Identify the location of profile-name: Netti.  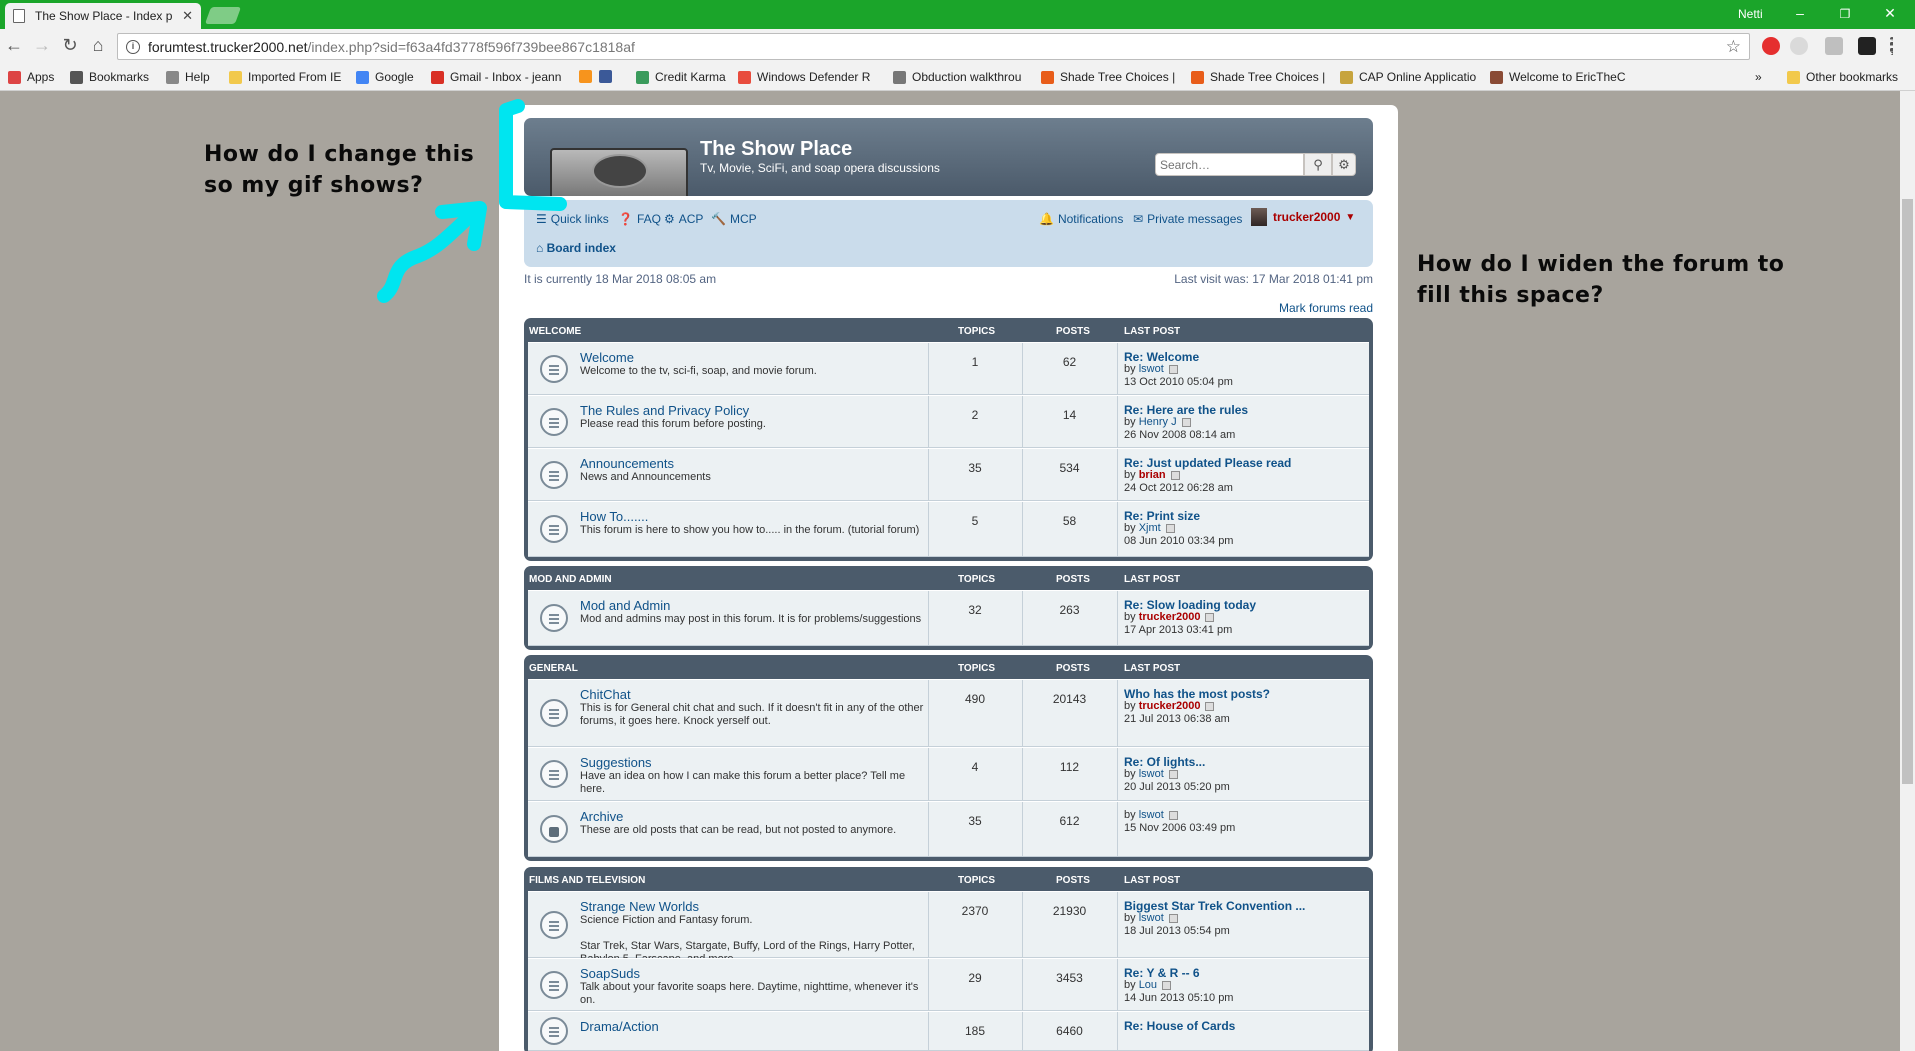
(1750, 14).